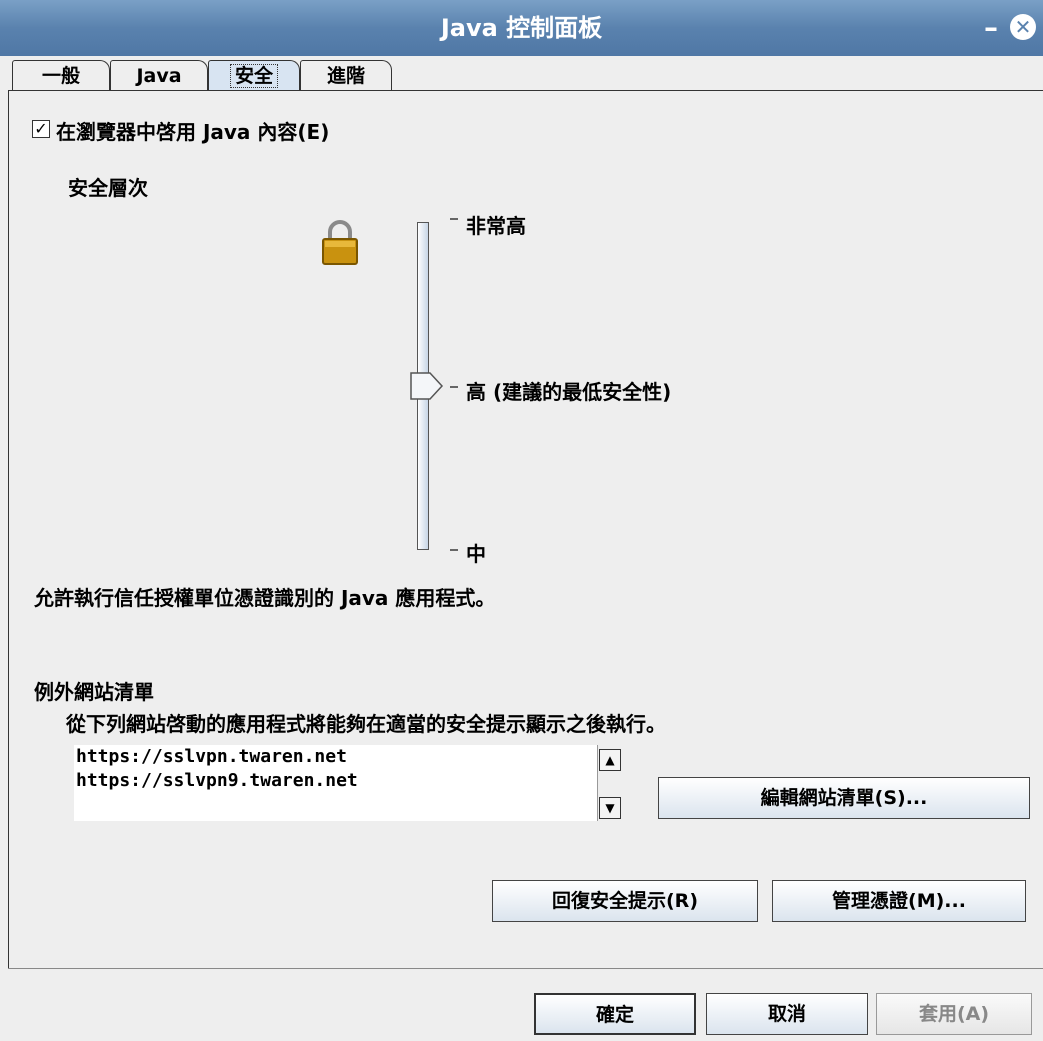 The image size is (1043, 1041). I want to click on tab-general: 一般, so click(61, 75).